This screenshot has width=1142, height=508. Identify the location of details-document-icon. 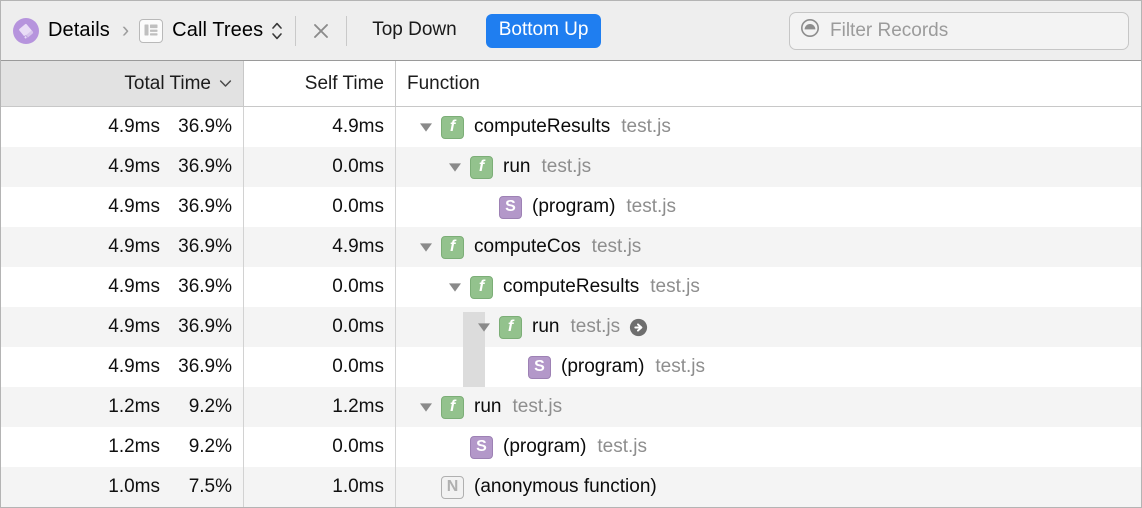
(26, 30).